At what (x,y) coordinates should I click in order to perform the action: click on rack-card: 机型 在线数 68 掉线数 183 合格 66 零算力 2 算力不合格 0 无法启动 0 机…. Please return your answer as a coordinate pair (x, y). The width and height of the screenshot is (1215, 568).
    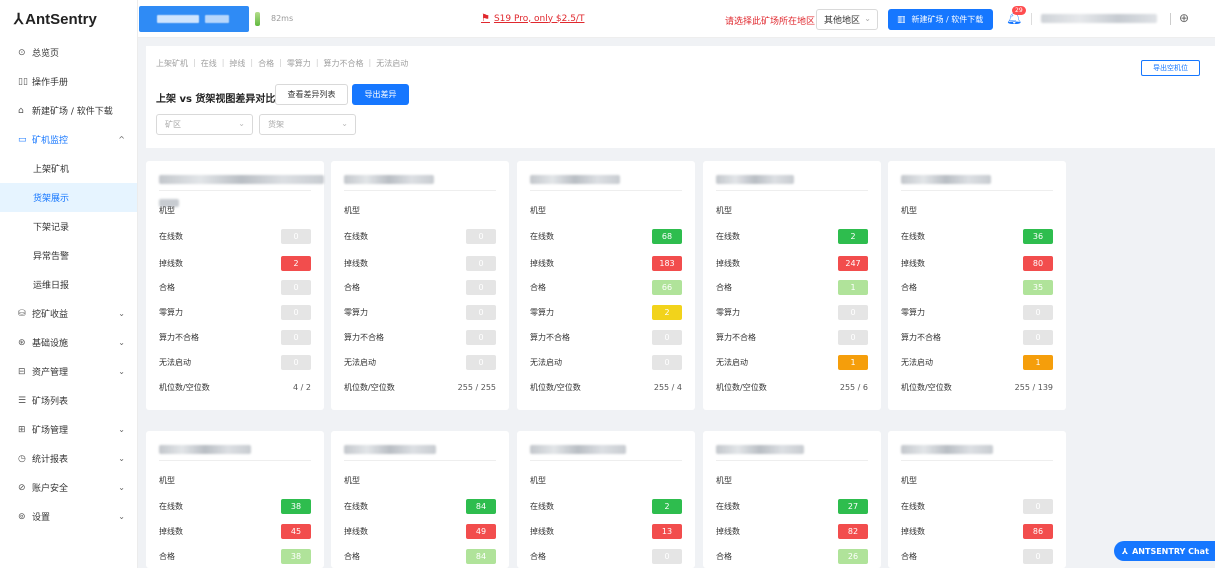
    Looking at the image, I should click on (606, 285).